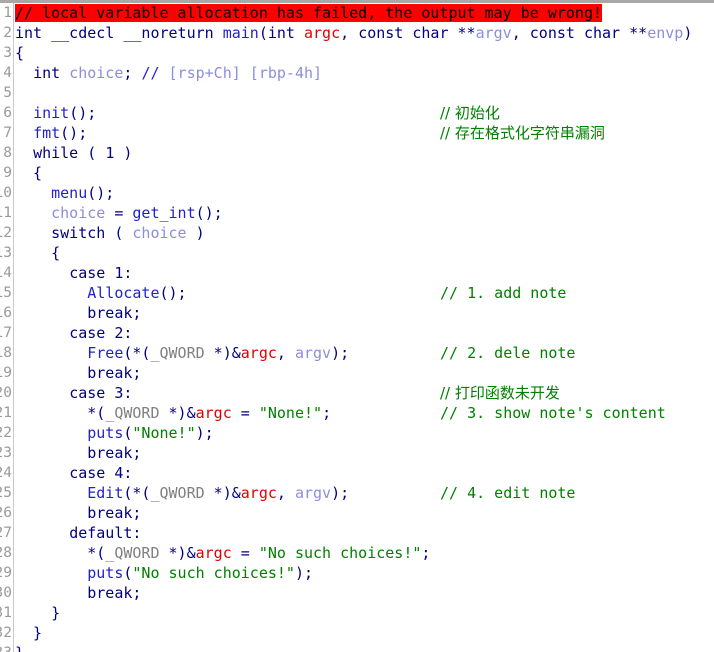 Image resolution: width=714 pixels, height=652 pixels. Describe the element at coordinates (78, 73) in the screenshot. I see `code-text: int choice;` at that location.